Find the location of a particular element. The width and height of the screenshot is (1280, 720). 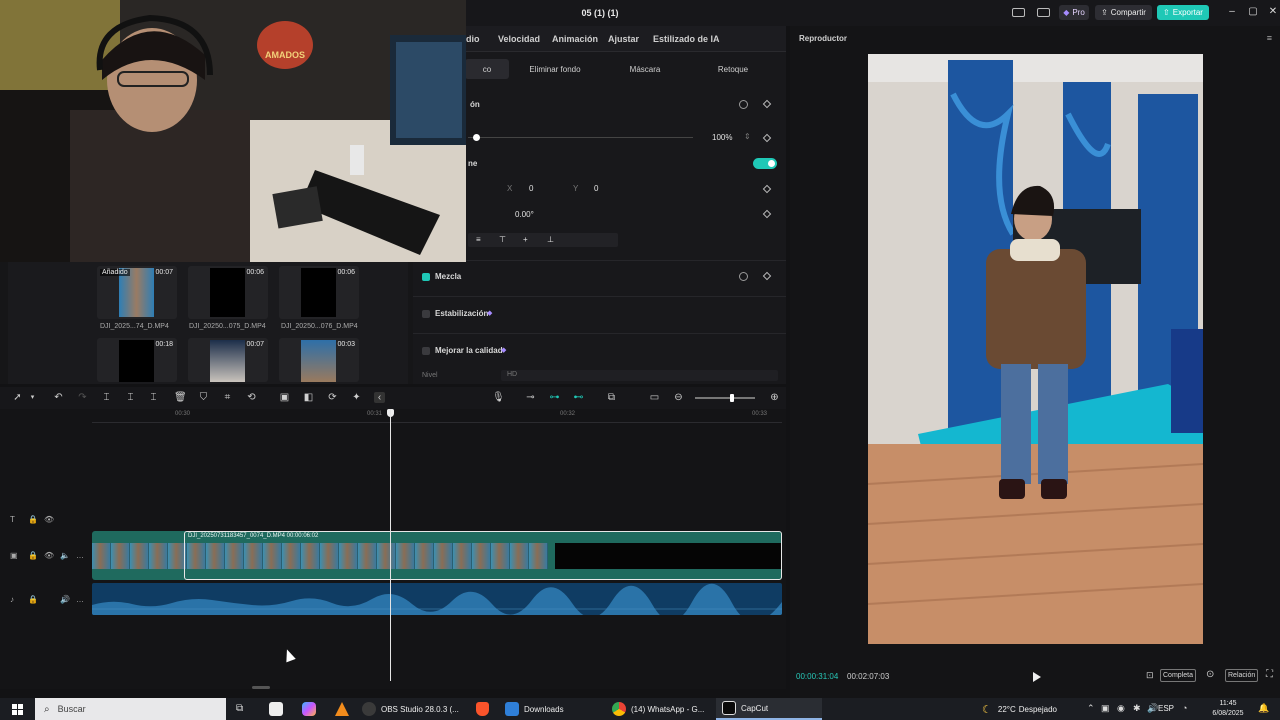

zoom-fit-icon: ⊙ is located at coordinates (1210, 674).